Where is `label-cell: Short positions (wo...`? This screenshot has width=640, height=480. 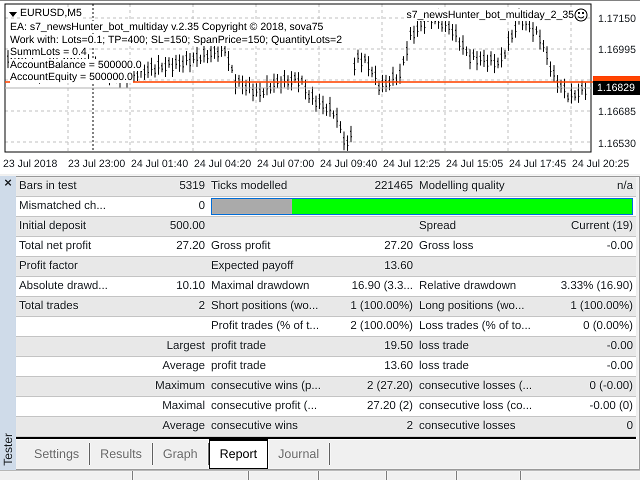 label-cell: Short positions (wo... is located at coordinates (264, 306).